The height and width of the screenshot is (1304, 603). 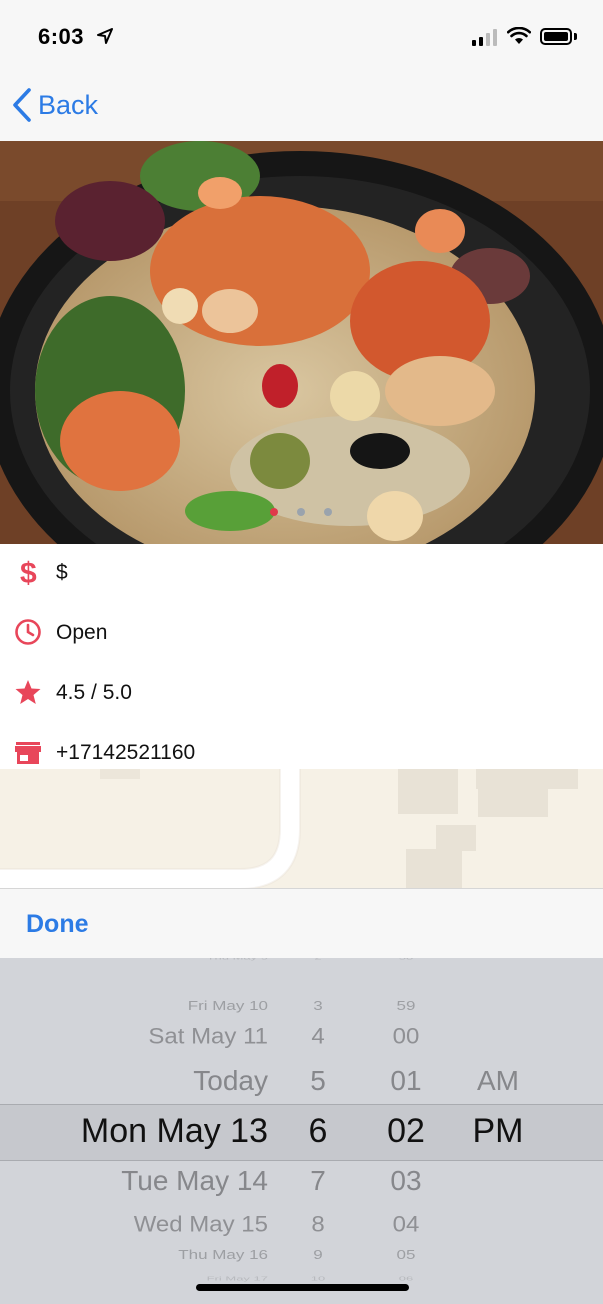 I want to click on picker-date-option: Thu May 16, so click(x=149, y=1255).